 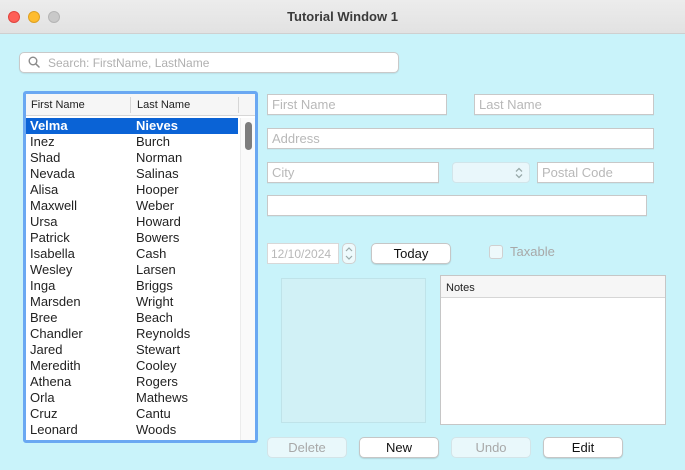 What do you see at coordinates (154, 317) in the screenshot?
I see `last-name-cell: Beach` at bounding box center [154, 317].